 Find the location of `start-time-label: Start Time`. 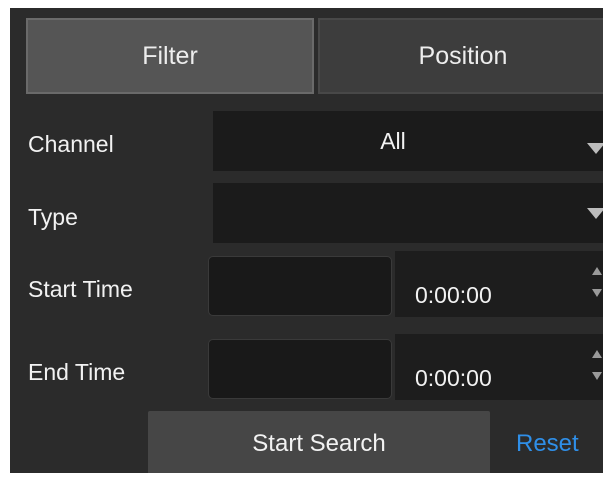

start-time-label: Start Time is located at coordinates (80, 289).